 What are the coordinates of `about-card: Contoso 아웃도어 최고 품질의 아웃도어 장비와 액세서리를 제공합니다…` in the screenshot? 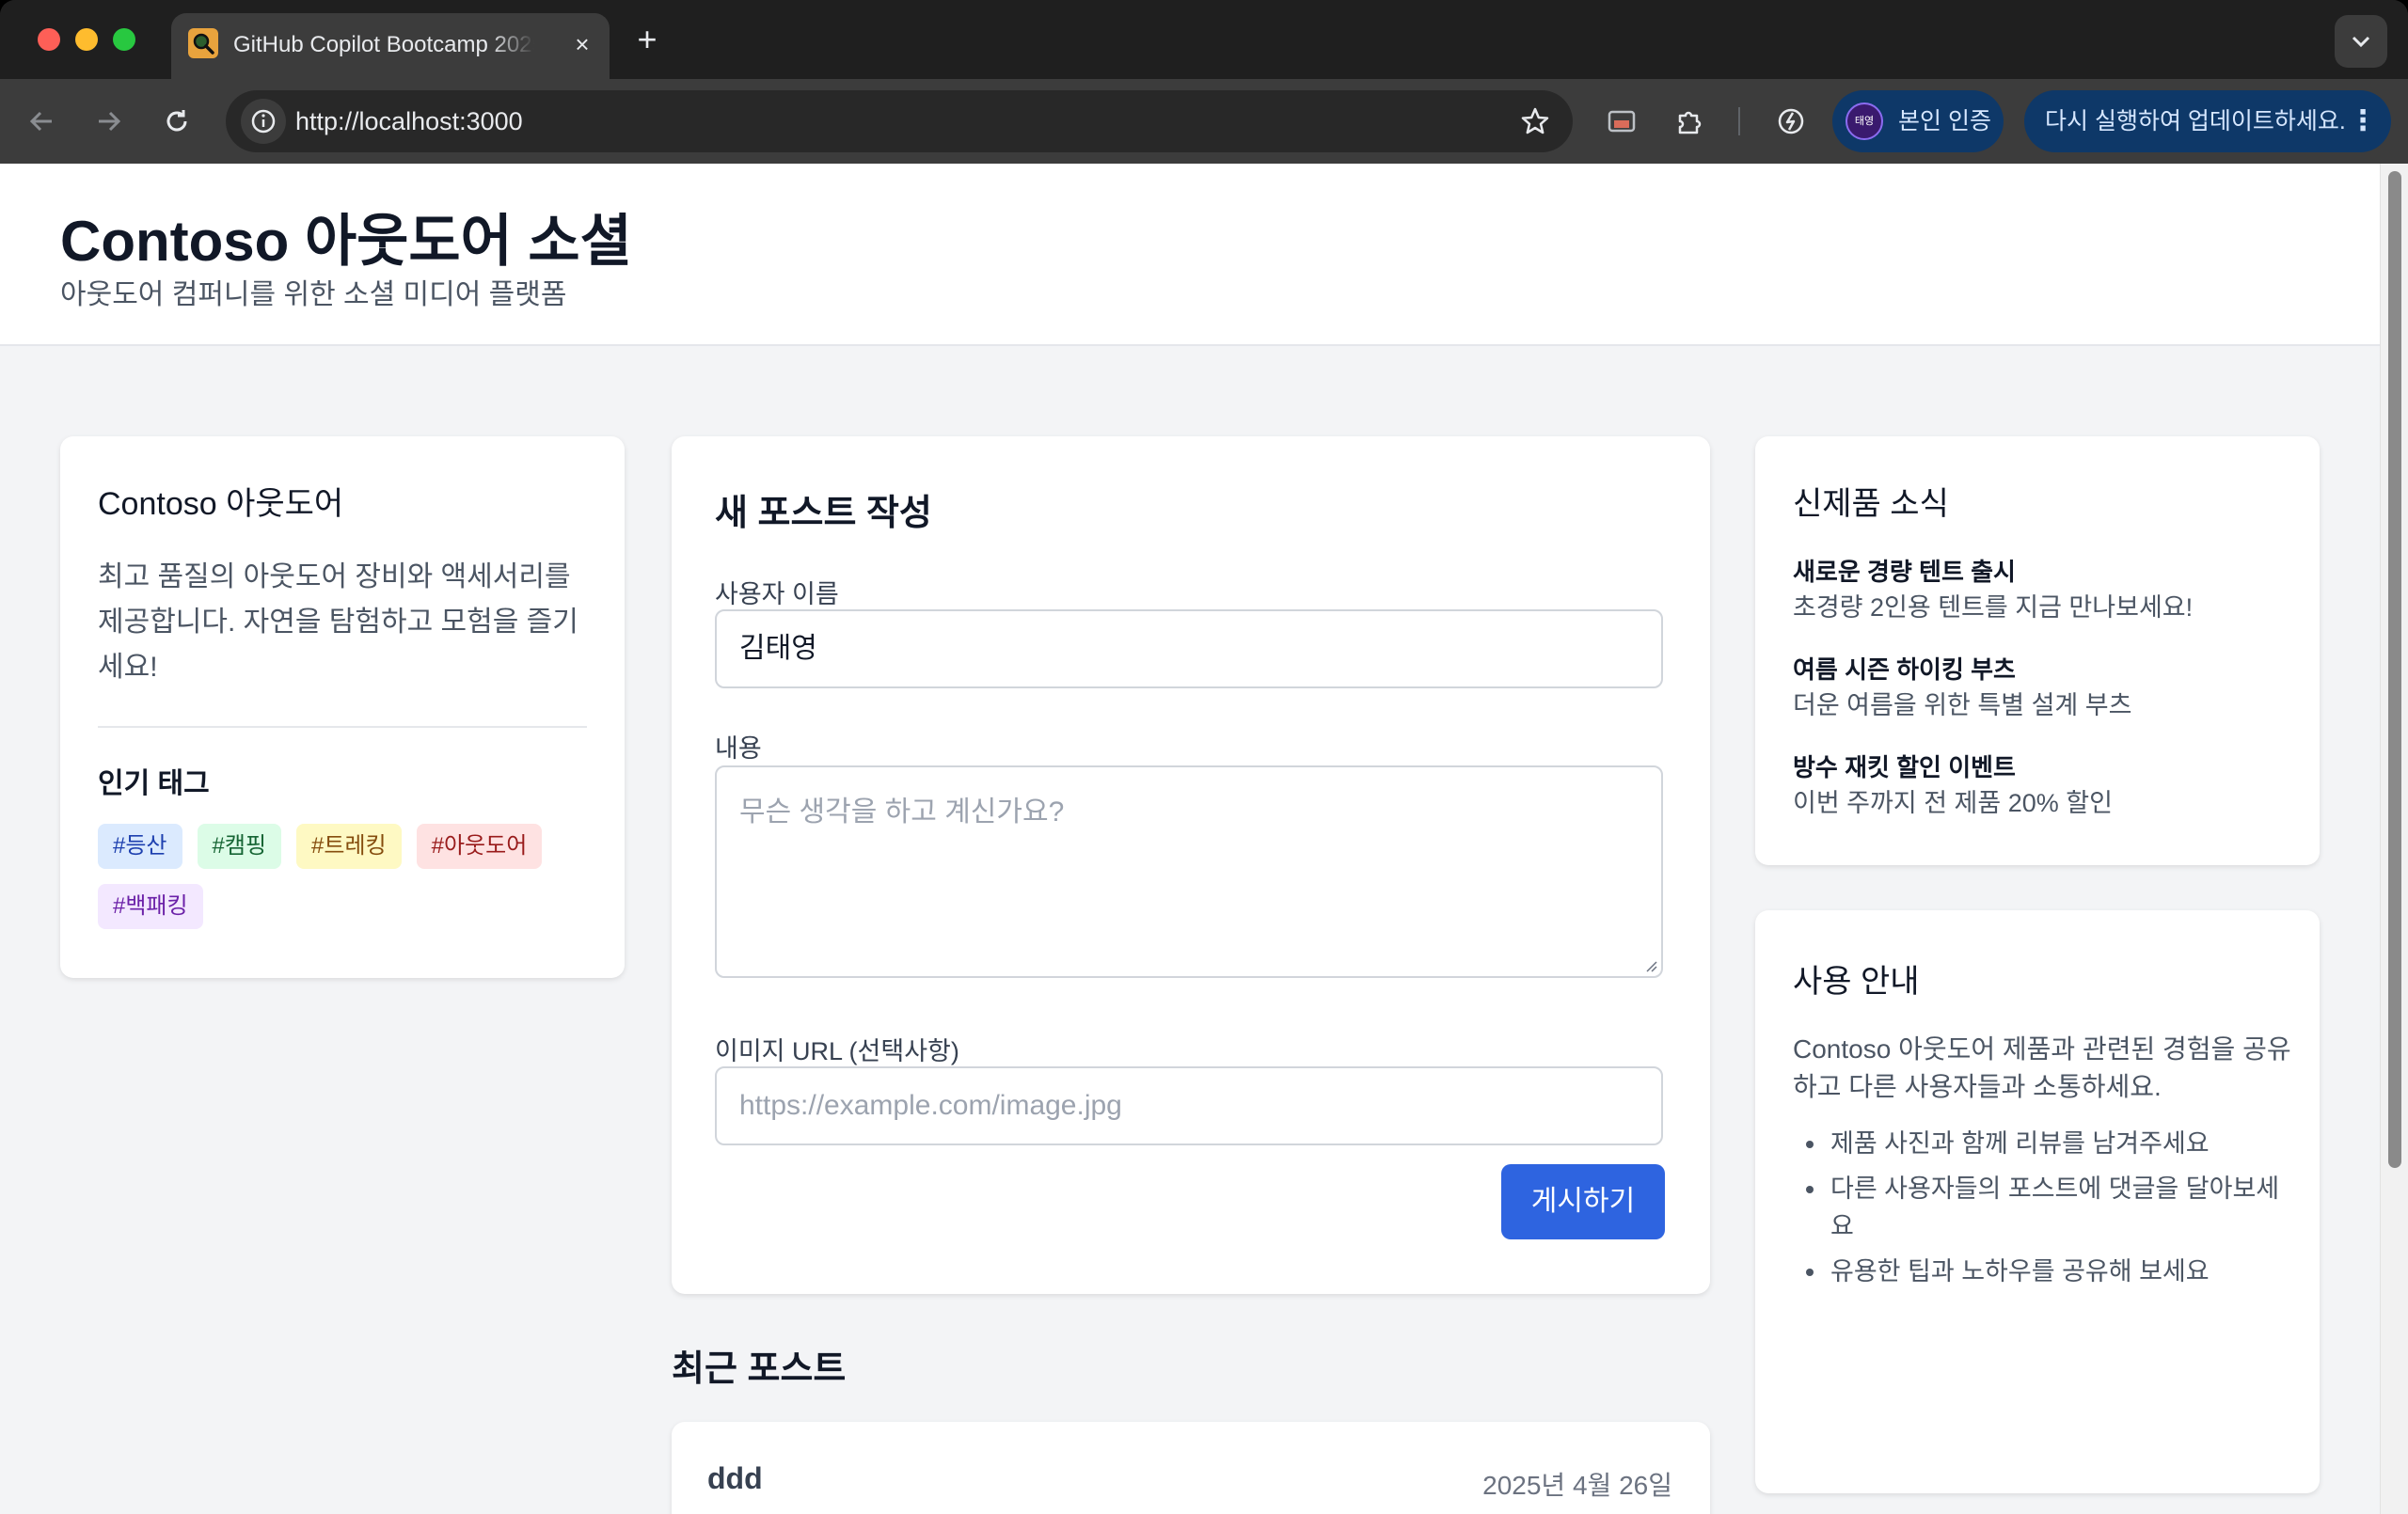 It's located at (343, 707).